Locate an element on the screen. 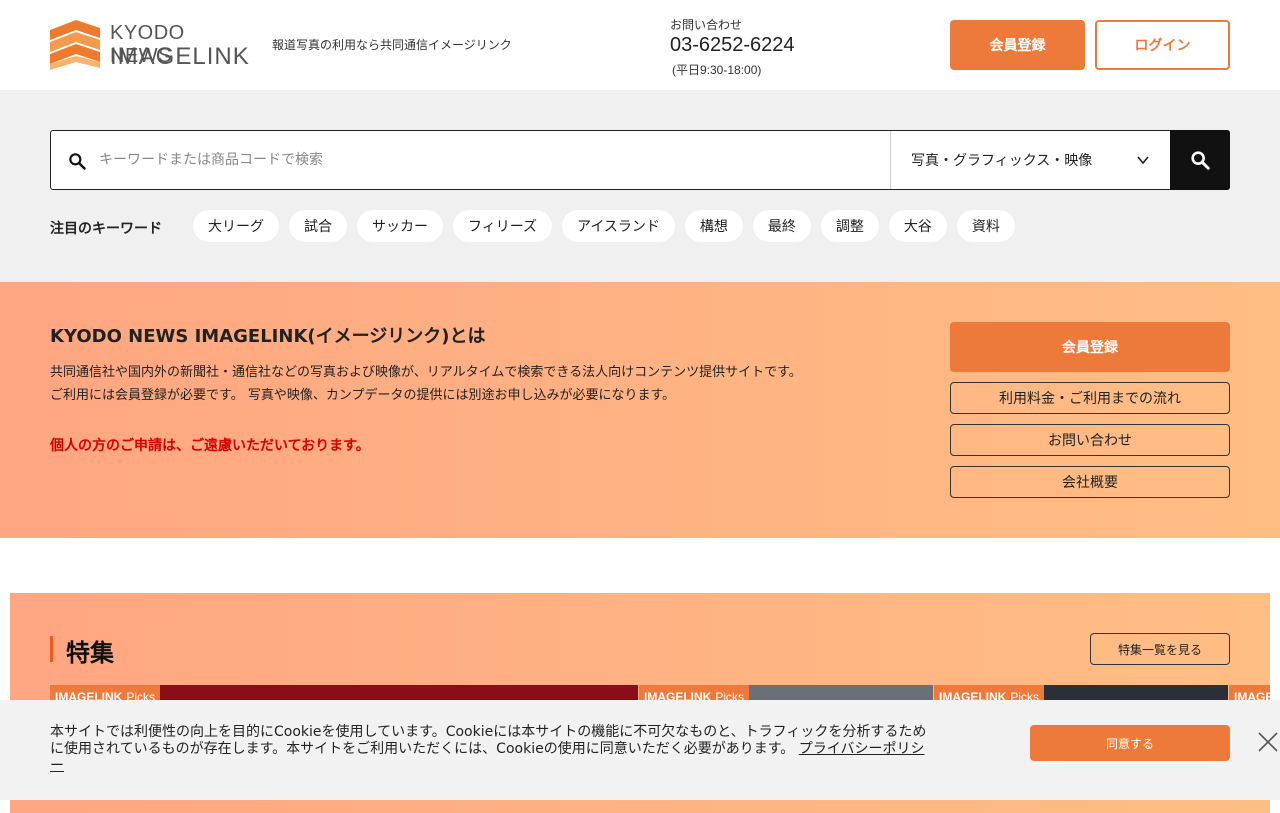 The height and width of the screenshot is (813, 1280). site-logo: KYODO NEWS IMAGELINK is located at coordinates (149, 46).